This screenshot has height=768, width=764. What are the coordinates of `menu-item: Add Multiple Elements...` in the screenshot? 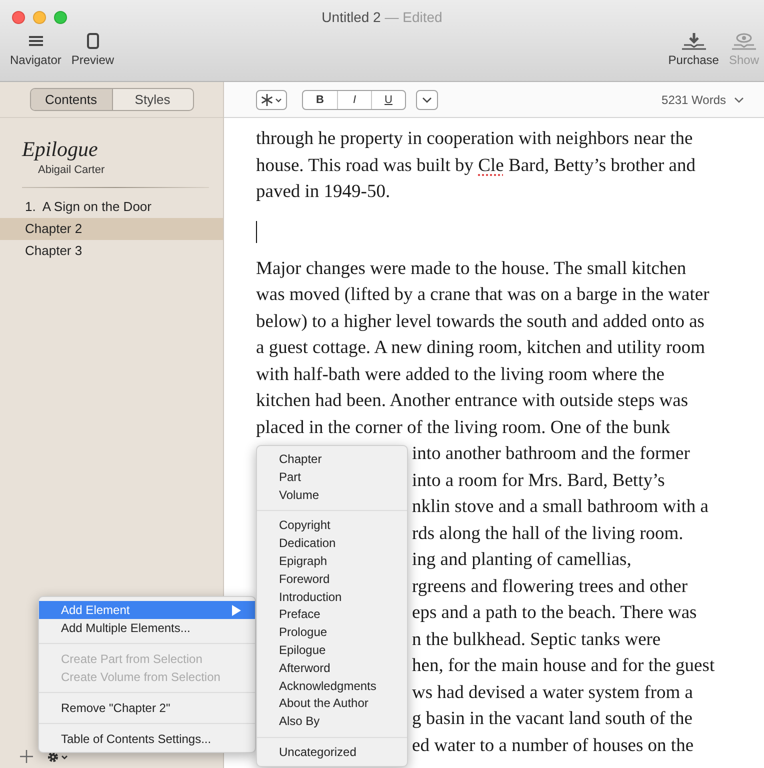 It's located at (147, 628).